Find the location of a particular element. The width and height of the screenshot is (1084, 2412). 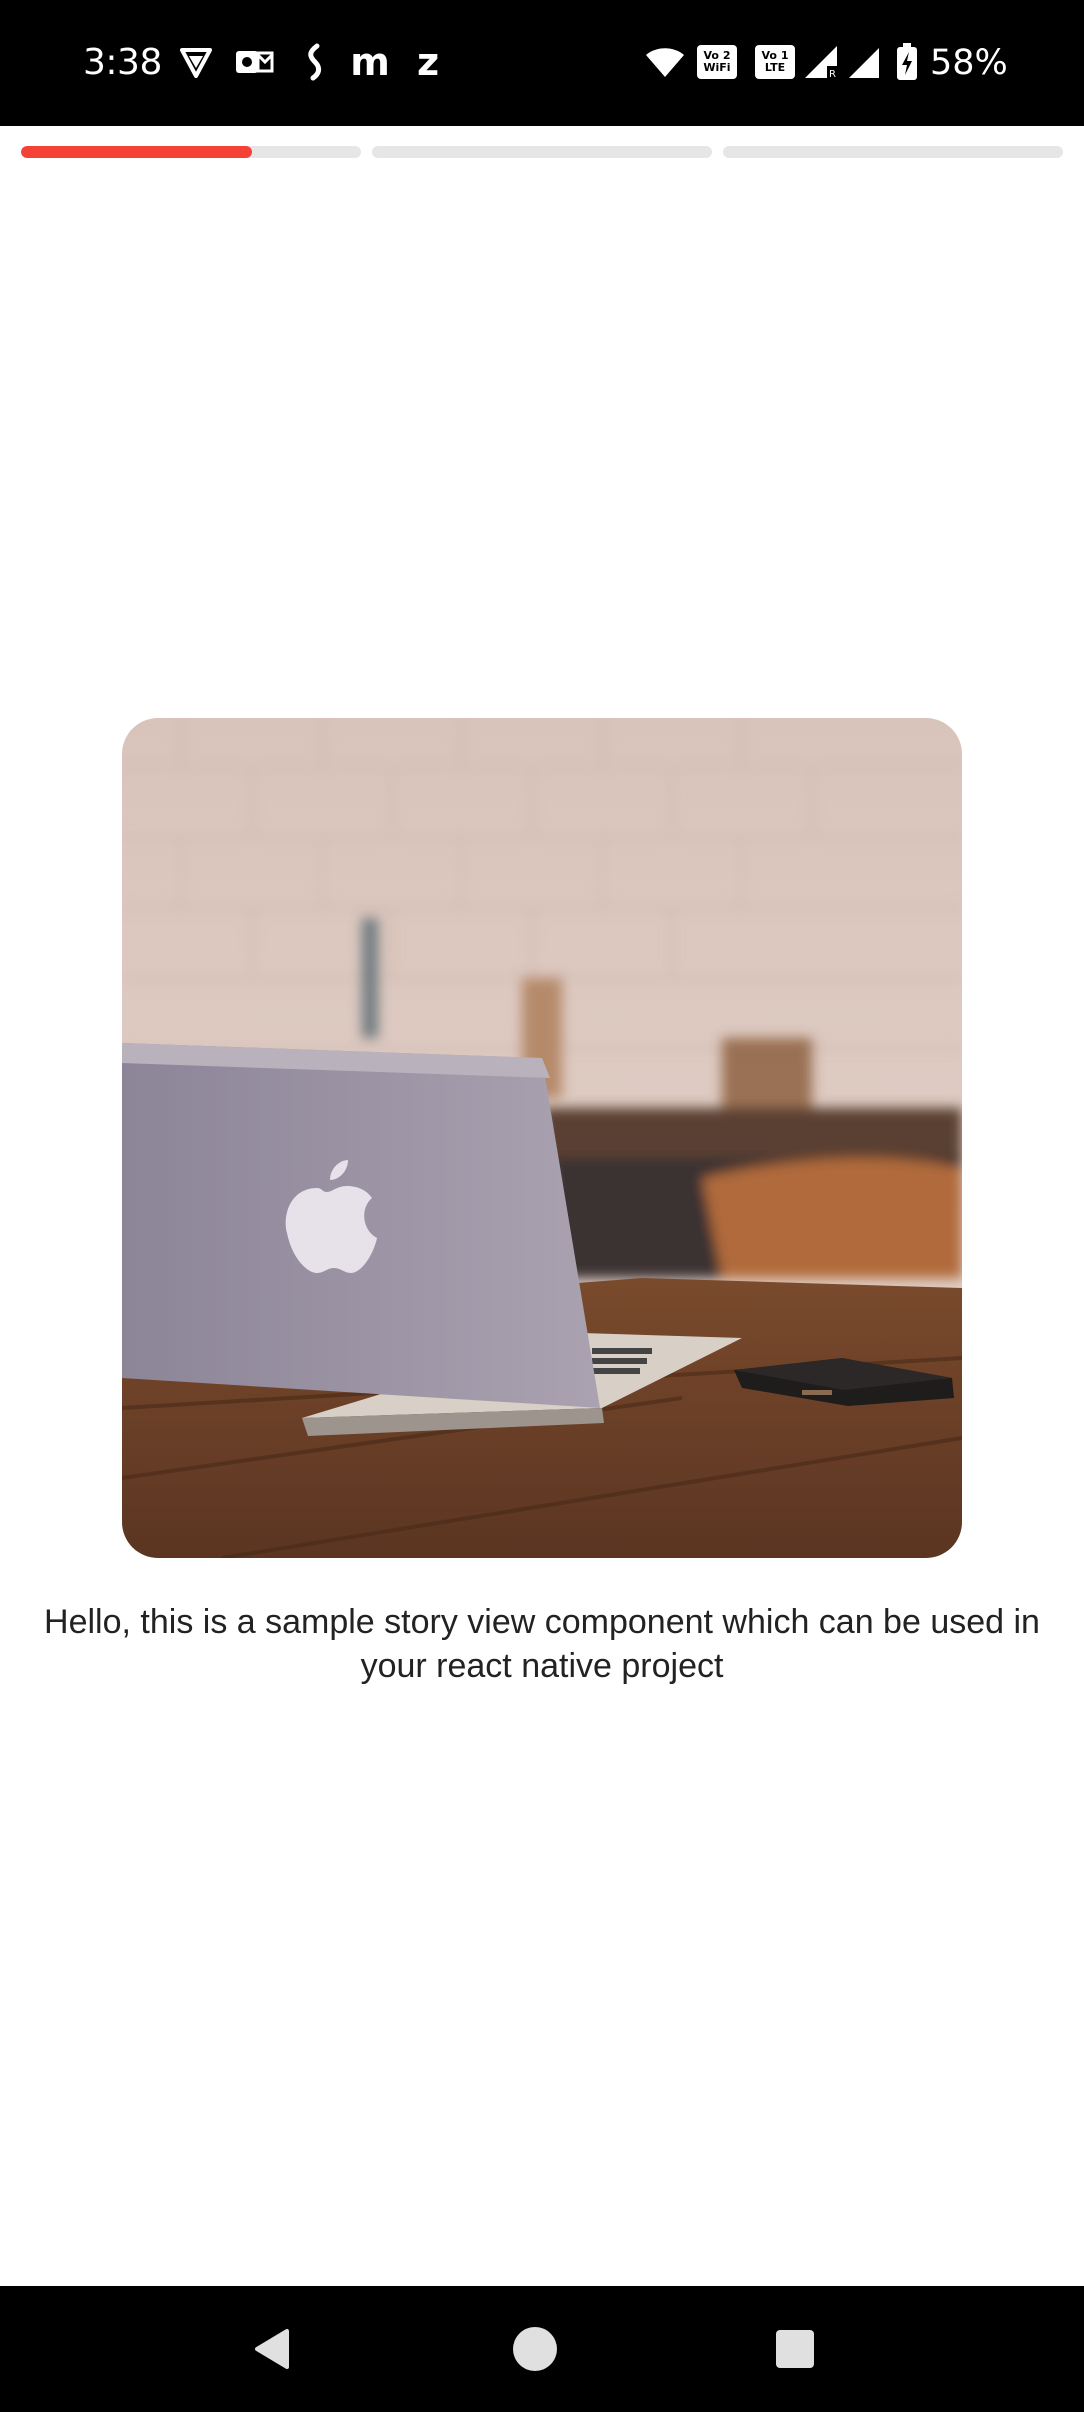

signal-icon is located at coordinates (864, 62).